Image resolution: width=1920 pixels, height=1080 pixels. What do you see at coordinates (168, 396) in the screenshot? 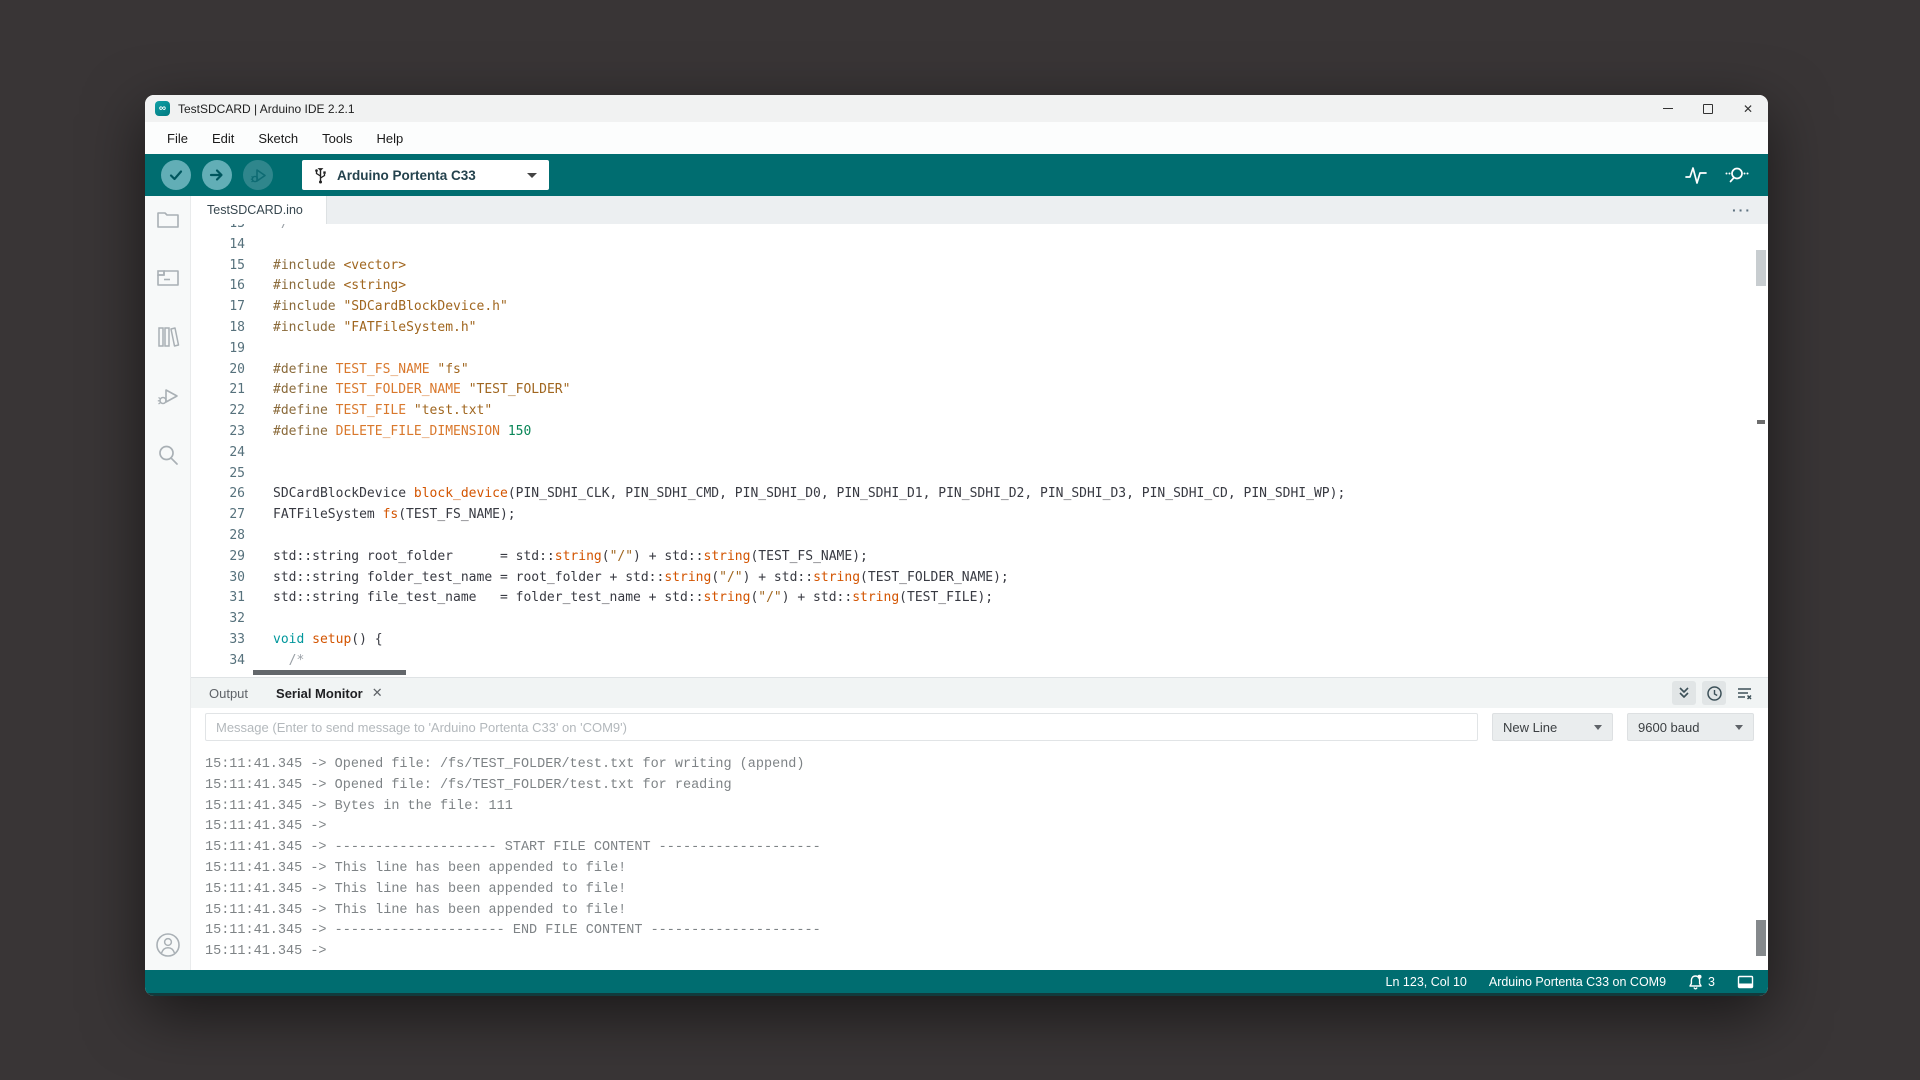
I see `sidebar-item-debug` at bounding box center [168, 396].